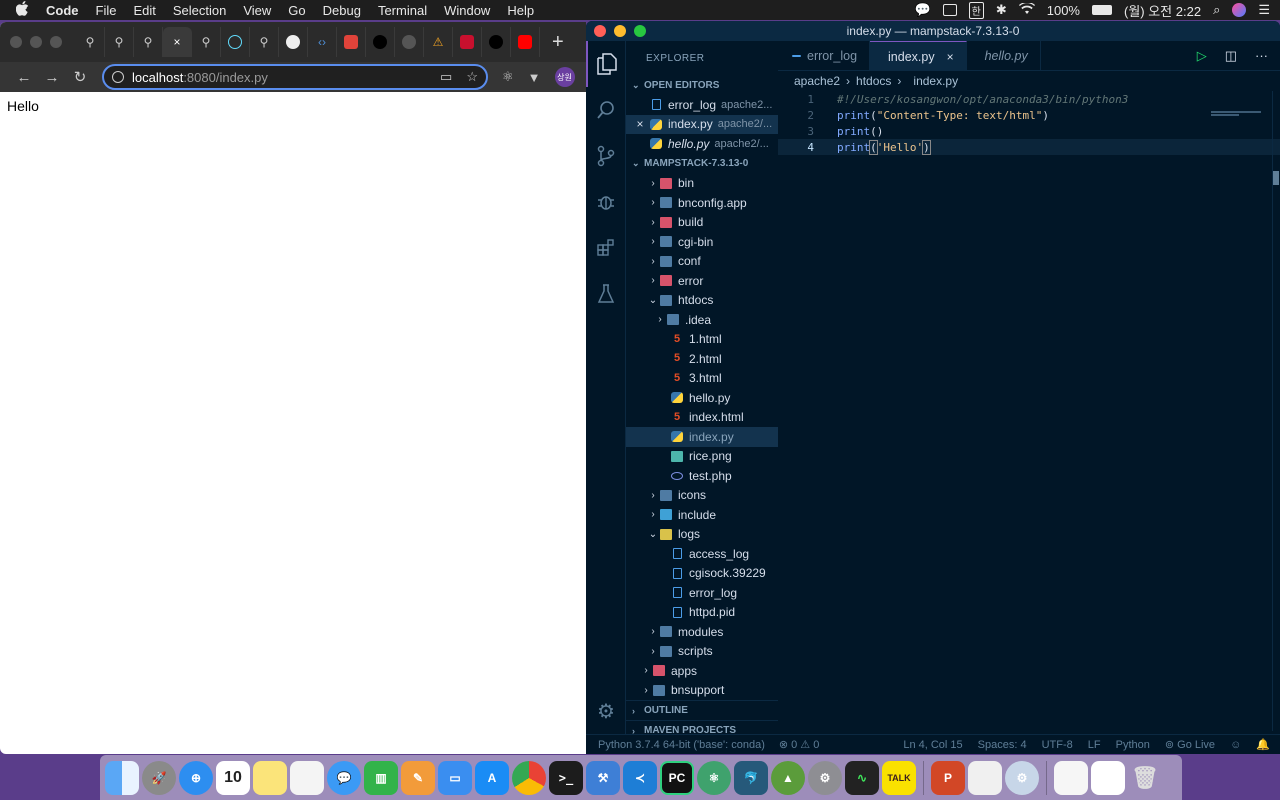  I want to click on site-info-icon, so click(118, 77).